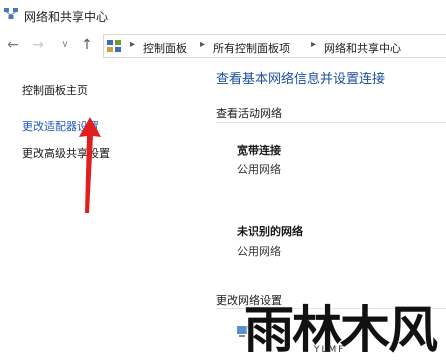 Image resolution: width=446 pixels, height=360 pixels. I want to click on network-name: 未识别的网络, so click(270, 231).